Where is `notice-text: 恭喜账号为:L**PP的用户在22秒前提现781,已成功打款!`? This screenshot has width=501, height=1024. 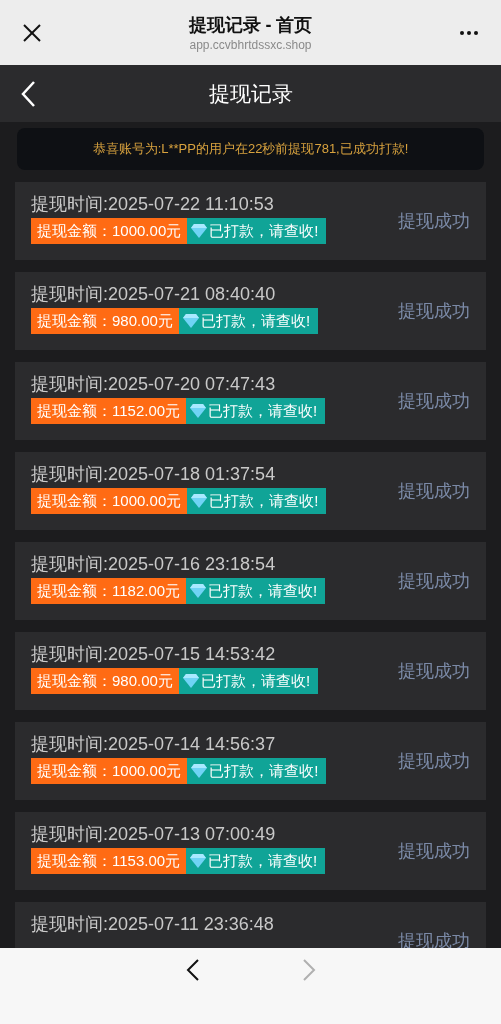
notice-text: 恭喜账号为:L**PP的用户在22秒前提现781,已成功打款! is located at coordinates (250, 149).